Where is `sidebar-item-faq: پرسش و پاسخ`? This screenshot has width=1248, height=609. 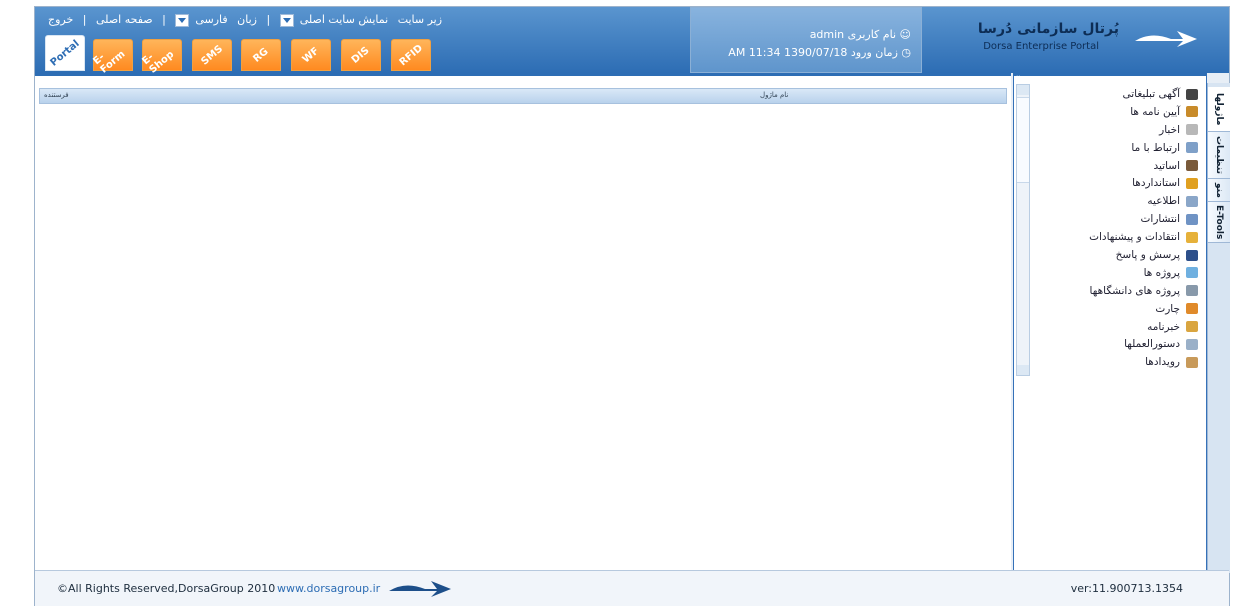
sidebar-item-faq: پرسش و پاسخ is located at coordinates (1113, 256).